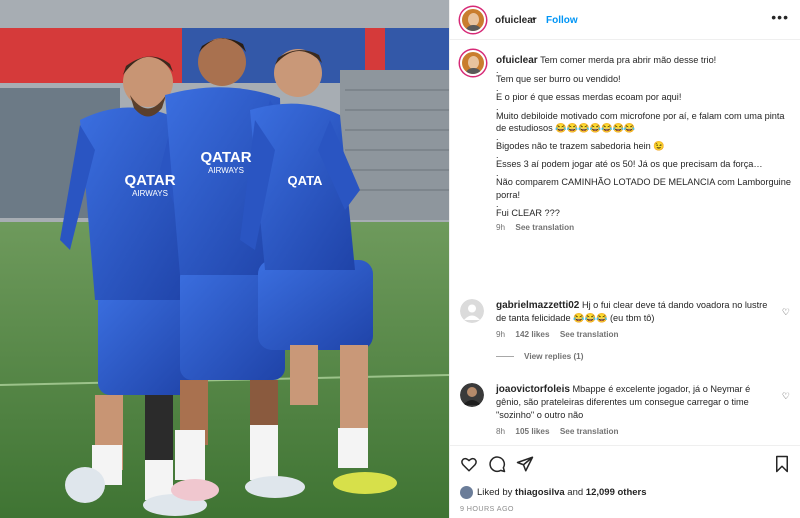  Describe the element at coordinates (537, 305) in the screenshot. I see `comment-username: gabrielmazzetti02` at that location.